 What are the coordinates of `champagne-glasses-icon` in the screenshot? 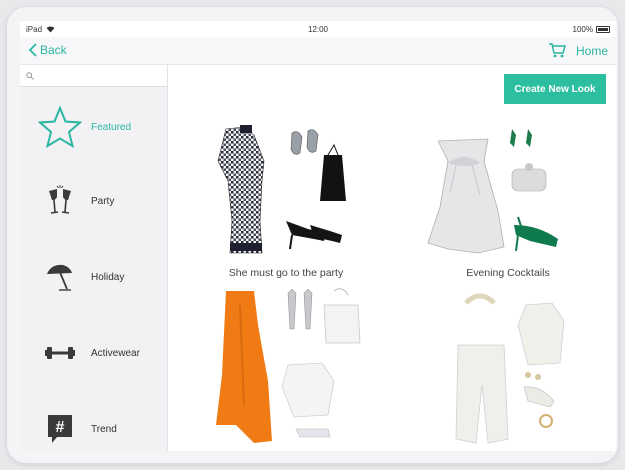 It's located at (60, 199).